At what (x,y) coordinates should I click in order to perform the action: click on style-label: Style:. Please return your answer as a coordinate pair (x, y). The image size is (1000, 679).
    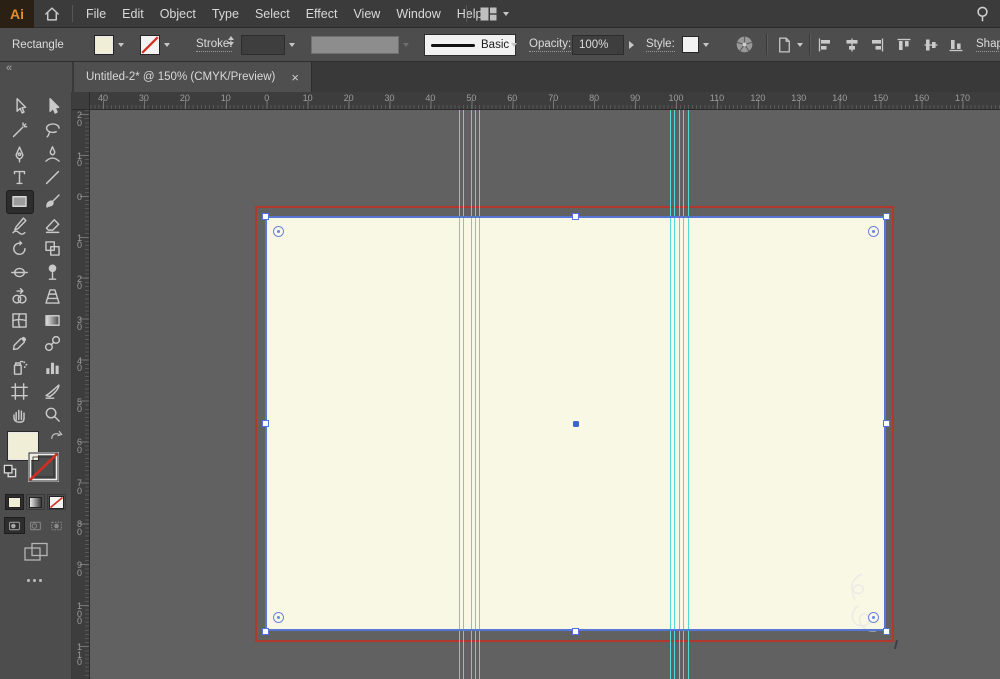
    Looking at the image, I should click on (660, 44).